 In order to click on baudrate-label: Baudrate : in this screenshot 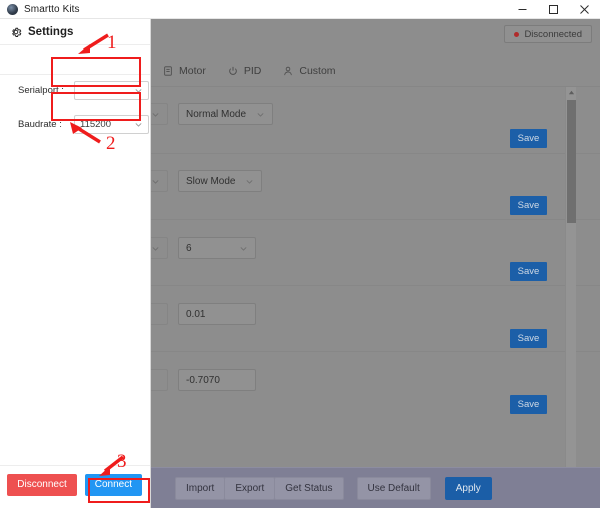, I will do `click(40, 124)`.